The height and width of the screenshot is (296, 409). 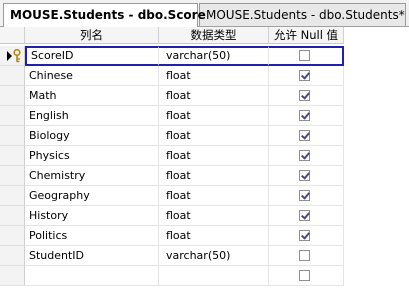 What do you see at coordinates (306, 35) in the screenshot?
I see `allow-null-header: 允许 Null 值` at bounding box center [306, 35].